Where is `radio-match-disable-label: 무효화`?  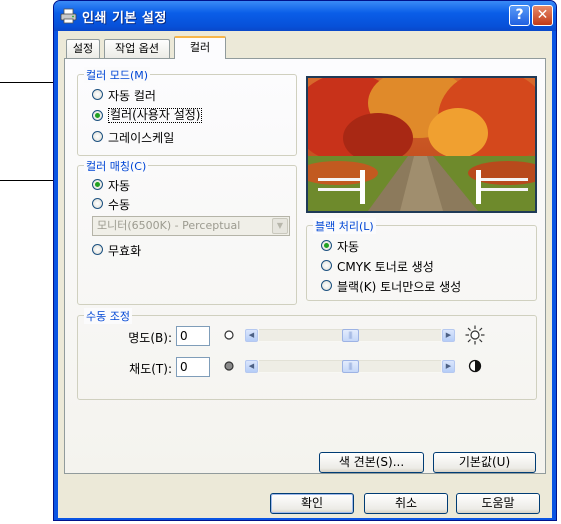 radio-match-disable-label: 무효화 is located at coordinates (125, 251).